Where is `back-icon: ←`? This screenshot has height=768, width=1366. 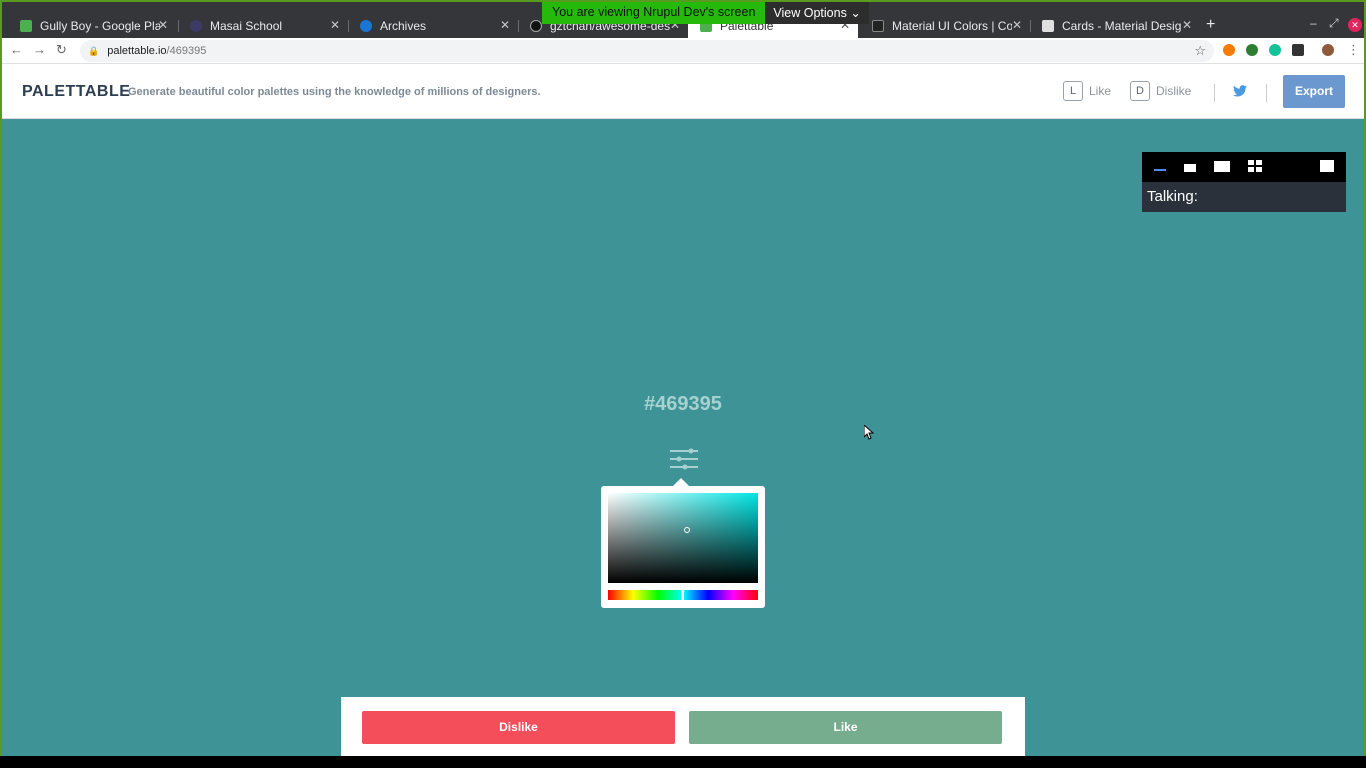
back-icon: ← is located at coordinates (16, 49).